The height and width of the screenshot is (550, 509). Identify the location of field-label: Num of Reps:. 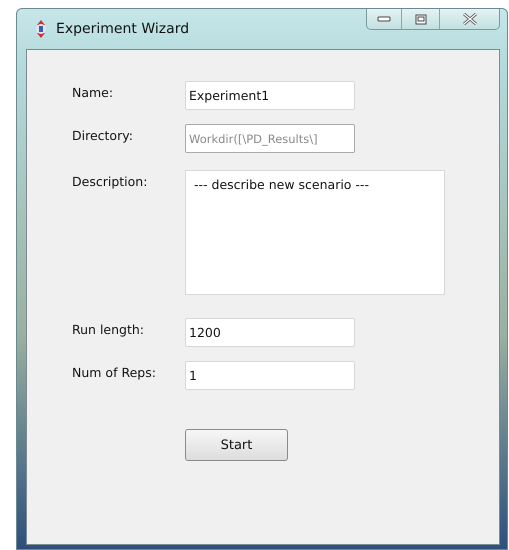
(114, 372).